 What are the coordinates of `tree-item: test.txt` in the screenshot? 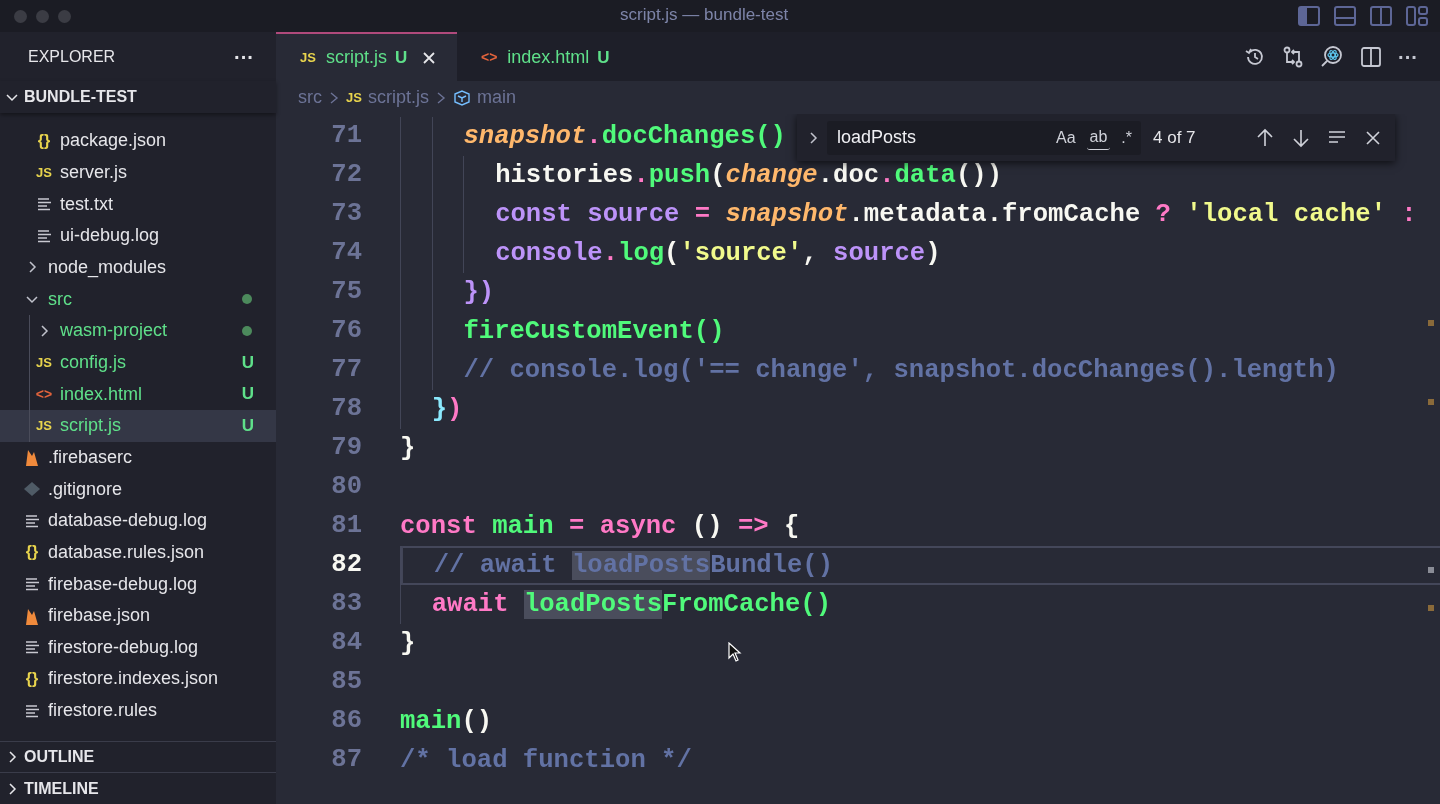 It's located at (138, 204).